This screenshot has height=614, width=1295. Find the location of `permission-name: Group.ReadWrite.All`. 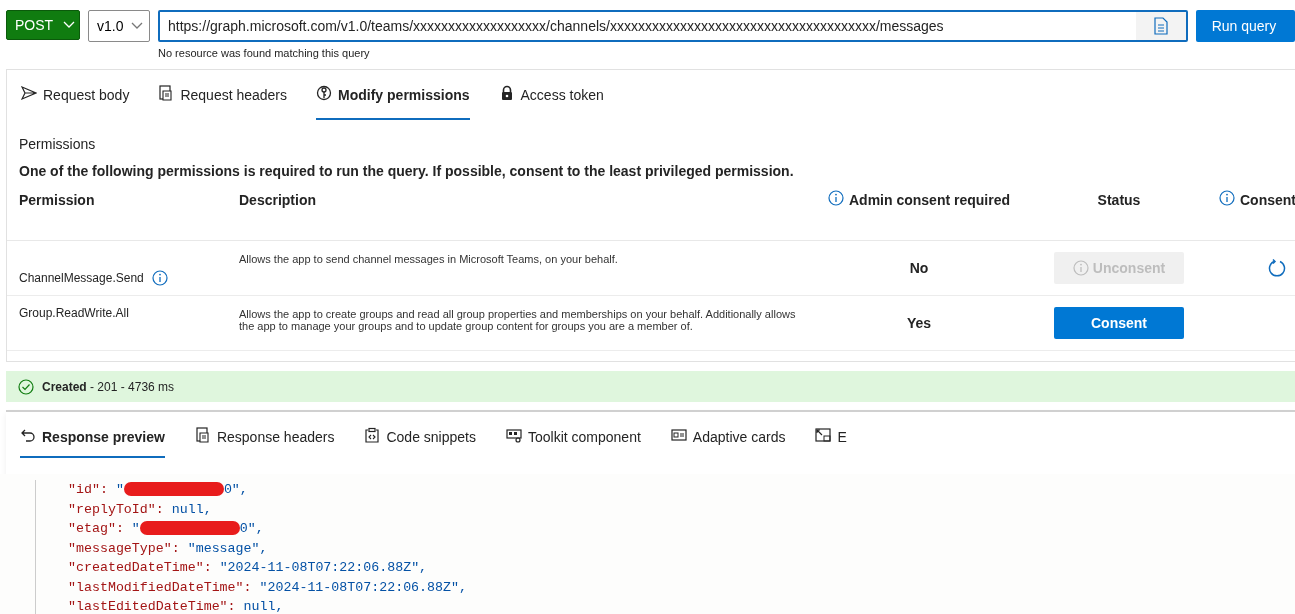

permission-name: Group.ReadWrite.All is located at coordinates (74, 313).